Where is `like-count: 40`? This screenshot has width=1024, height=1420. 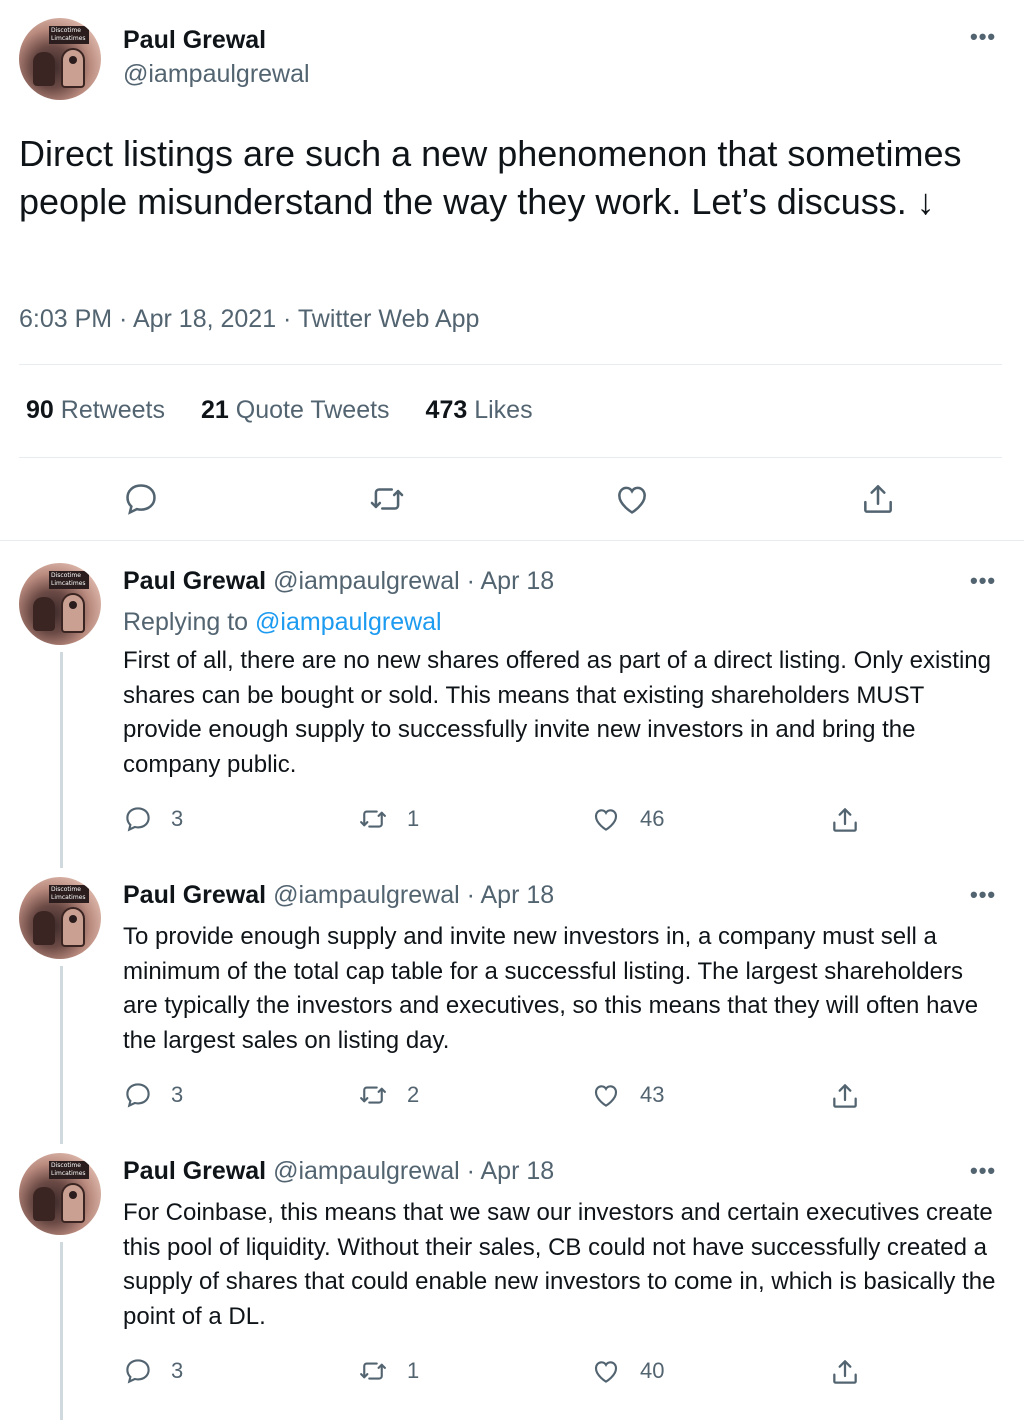
like-count: 40 is located at coordinates (652, 1370).